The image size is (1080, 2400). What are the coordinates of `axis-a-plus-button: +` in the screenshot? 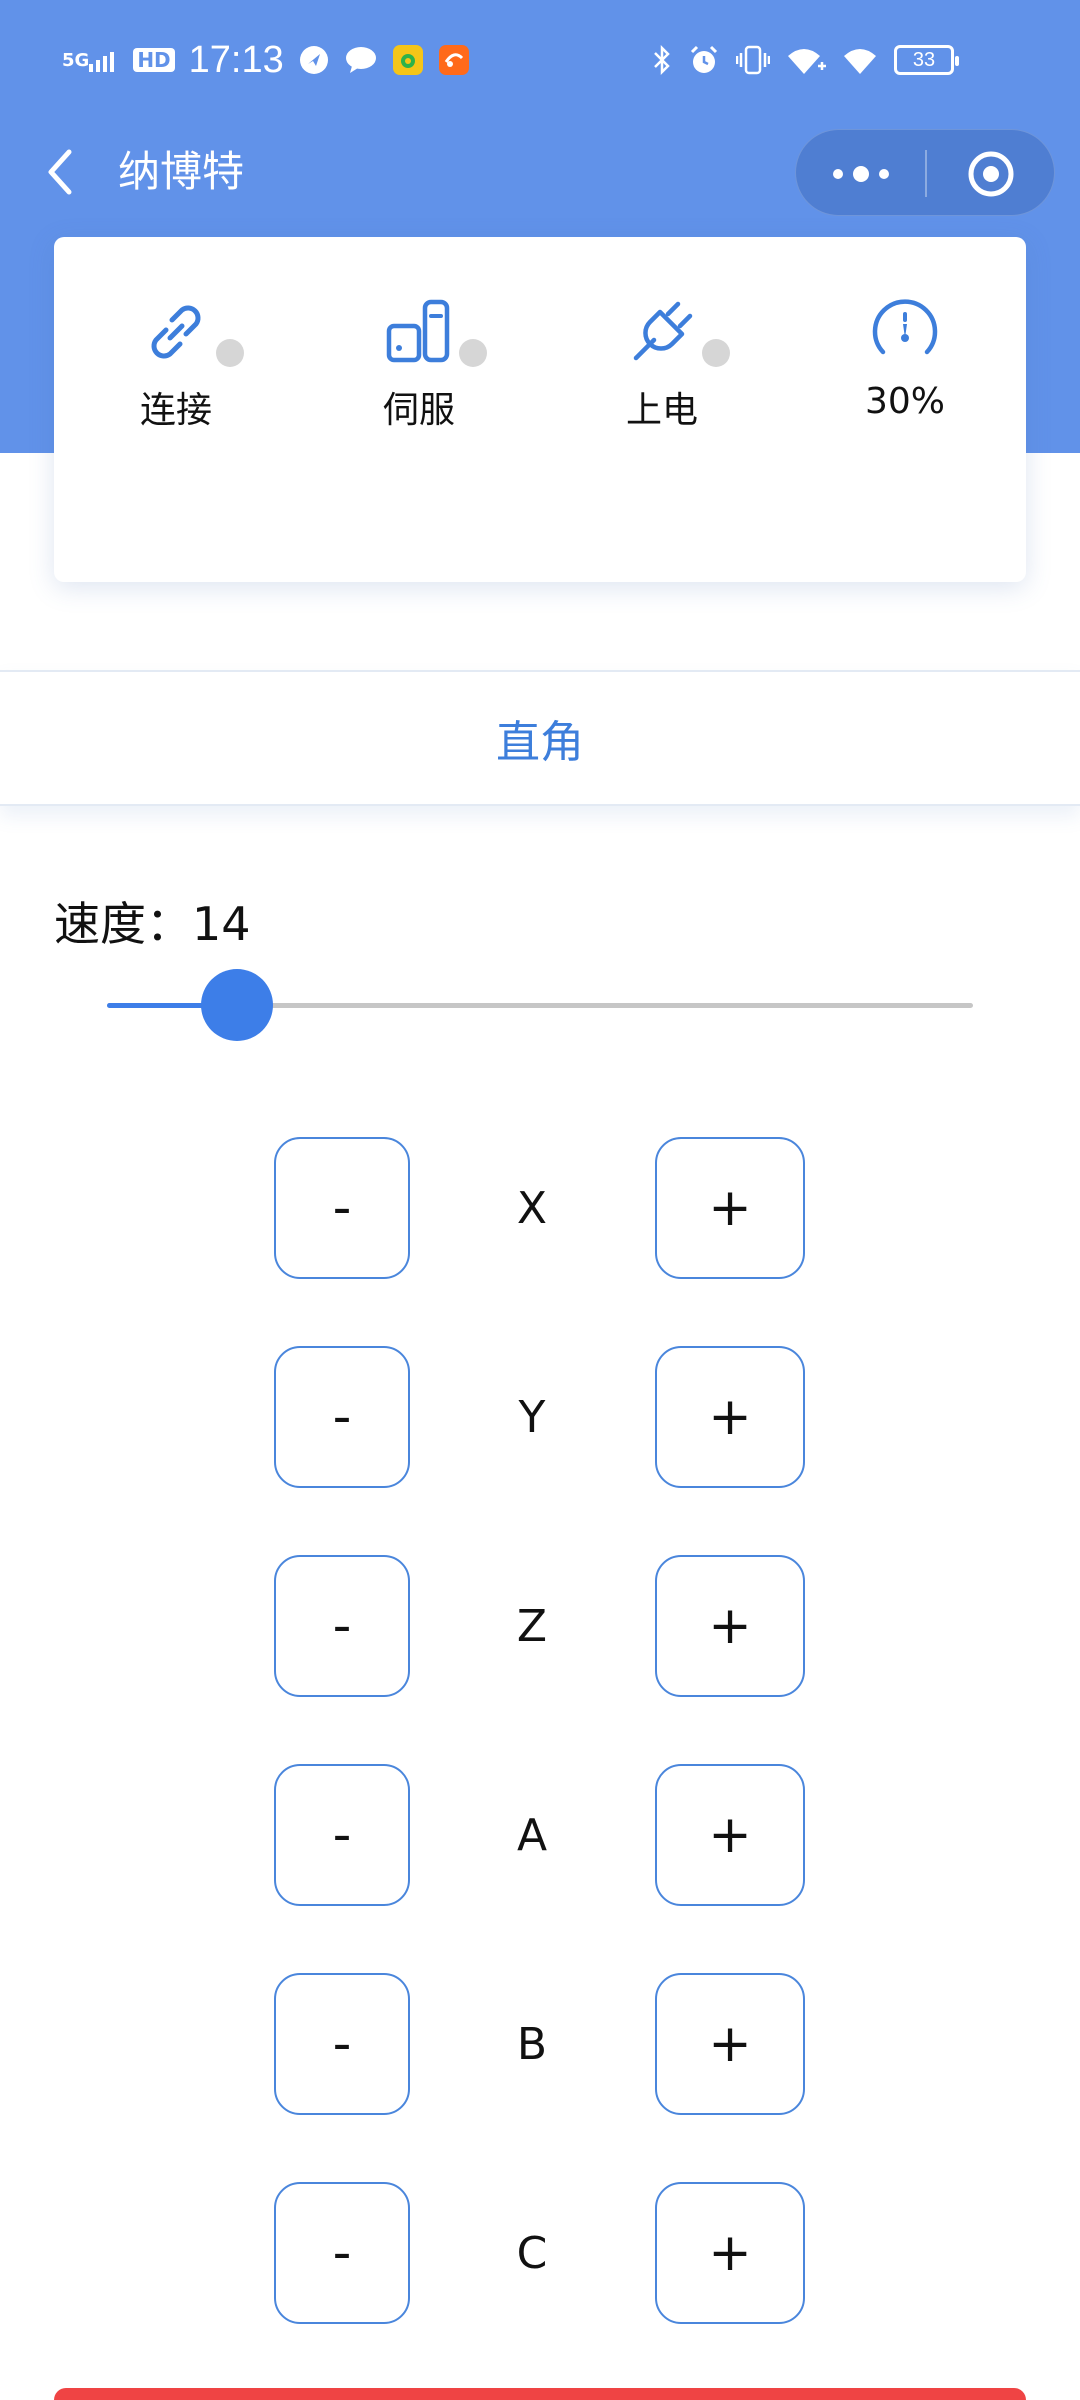 It's located at (730, 1835).